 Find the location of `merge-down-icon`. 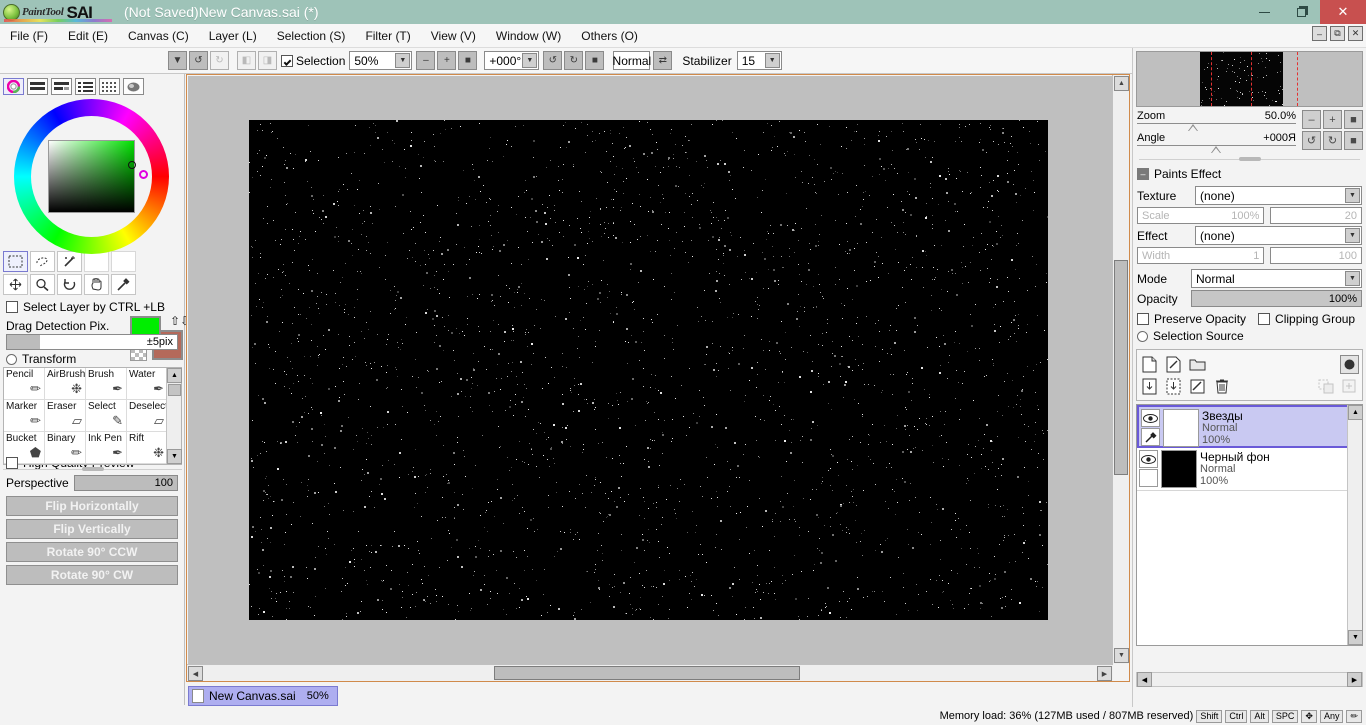

merge-down-icon is located at coordinates (1149, 386).